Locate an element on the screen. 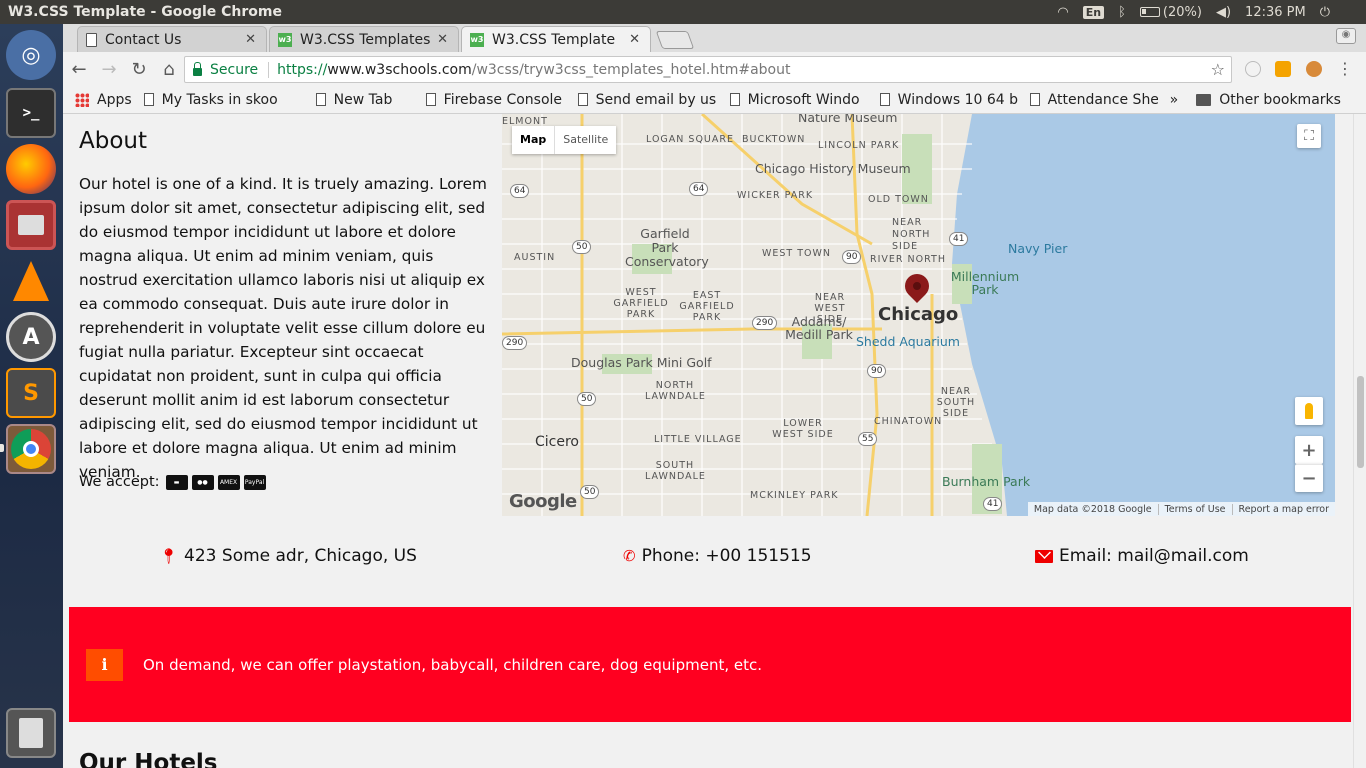  back-icon: ← is located at coordinates (79, 69).